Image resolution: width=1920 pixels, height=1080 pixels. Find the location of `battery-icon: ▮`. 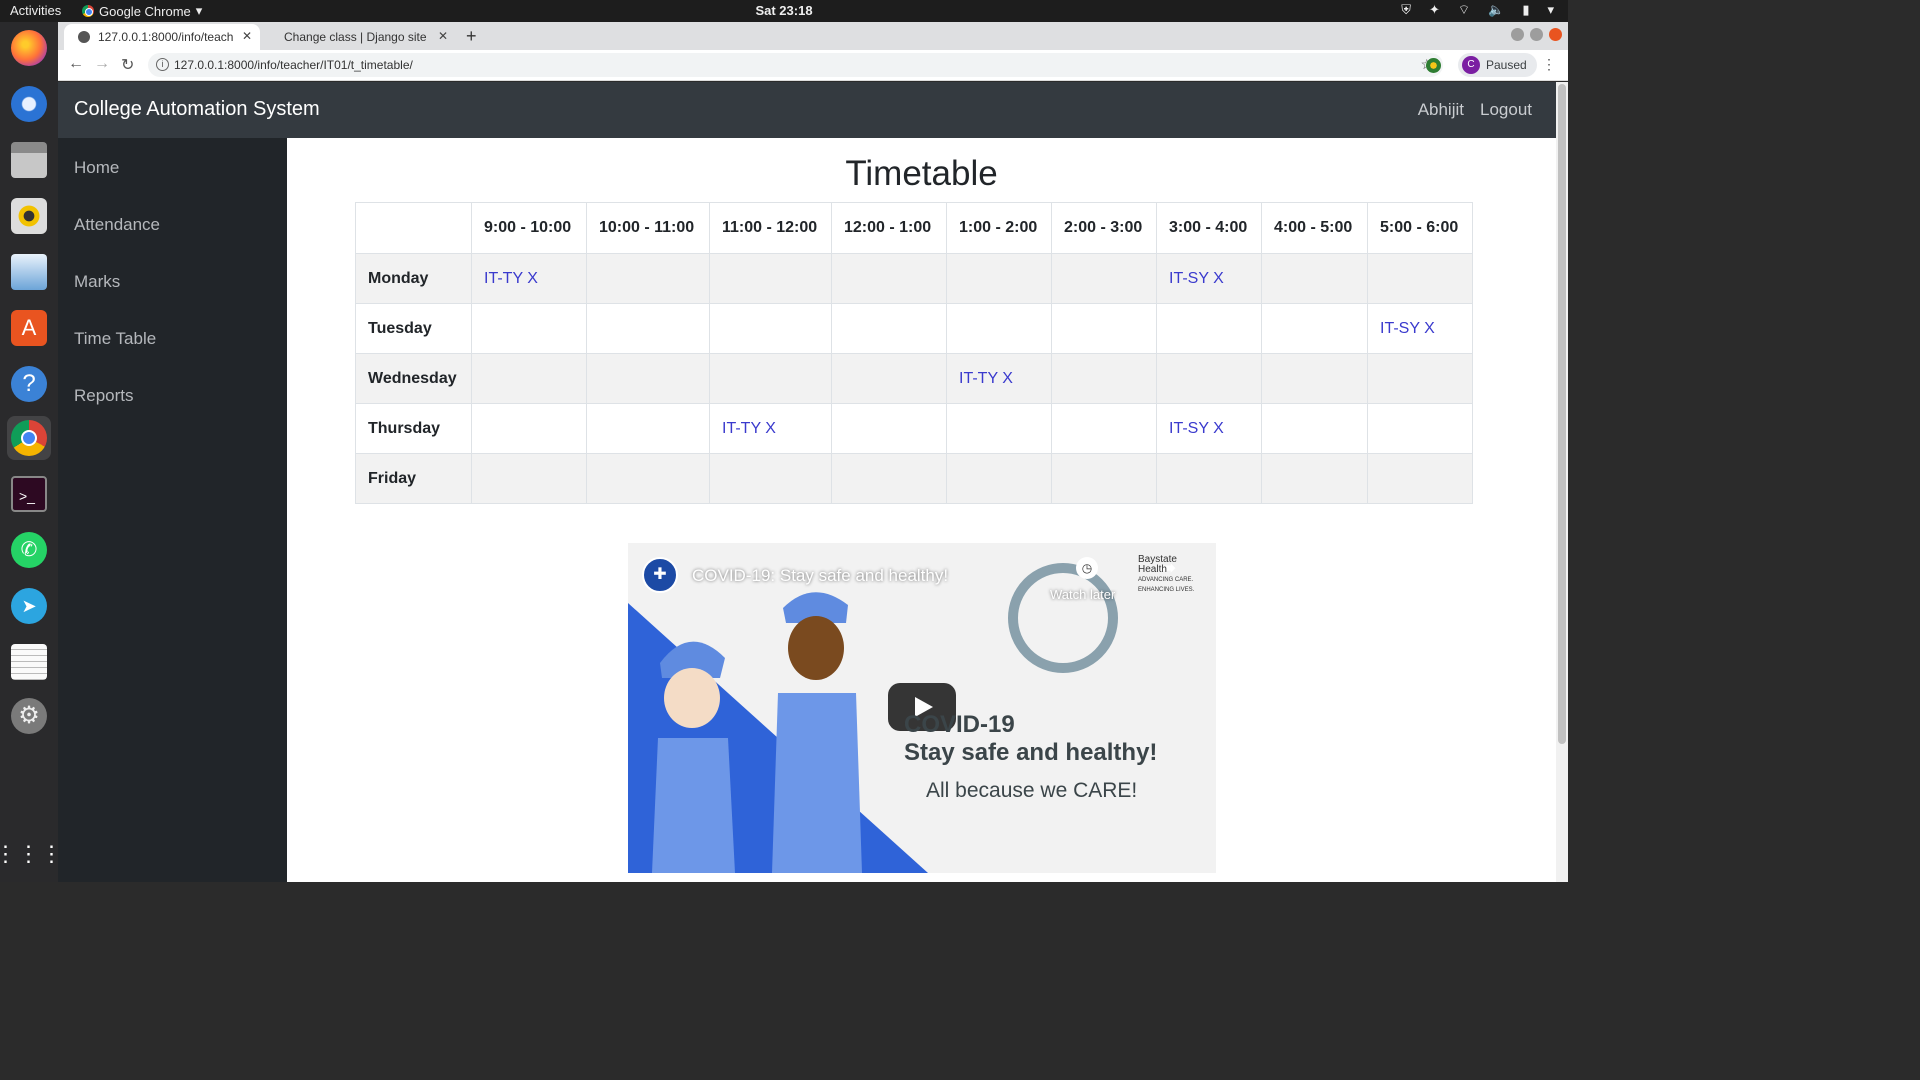

battery-icon: ▮ is located at coordinates (1525, 10).